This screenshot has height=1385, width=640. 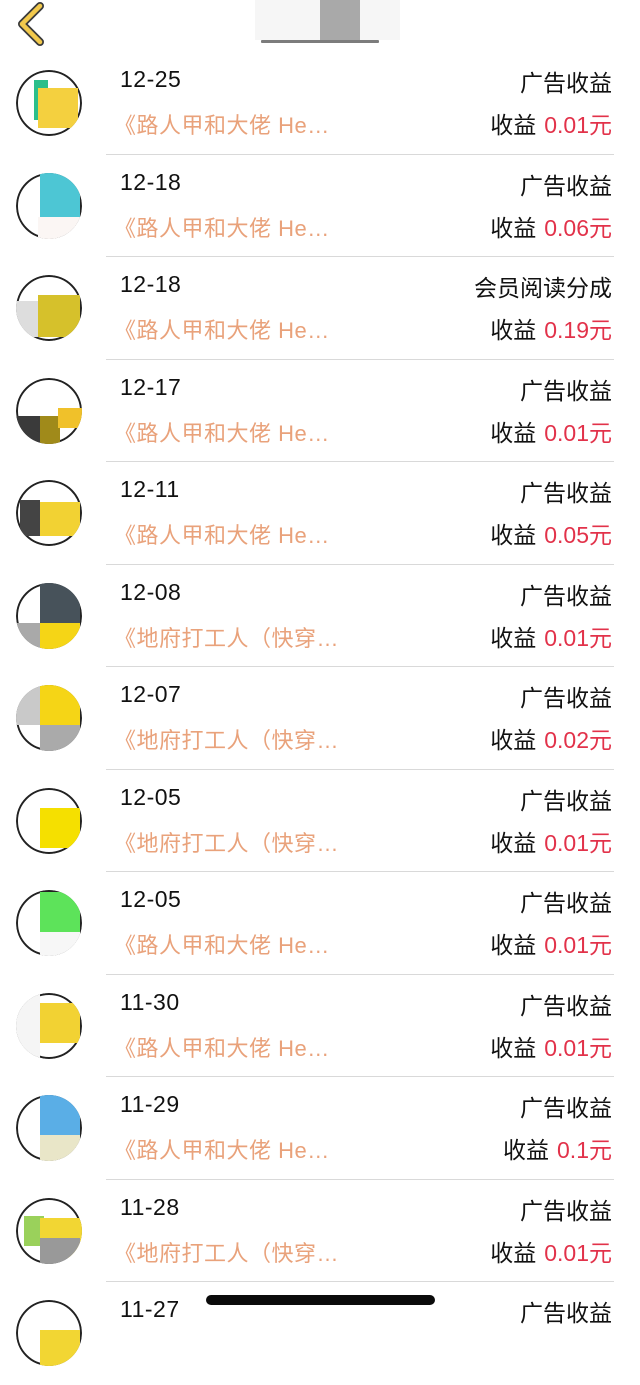 I want to click on income-line: 收益 0.19元, so click(x=551, y=328).